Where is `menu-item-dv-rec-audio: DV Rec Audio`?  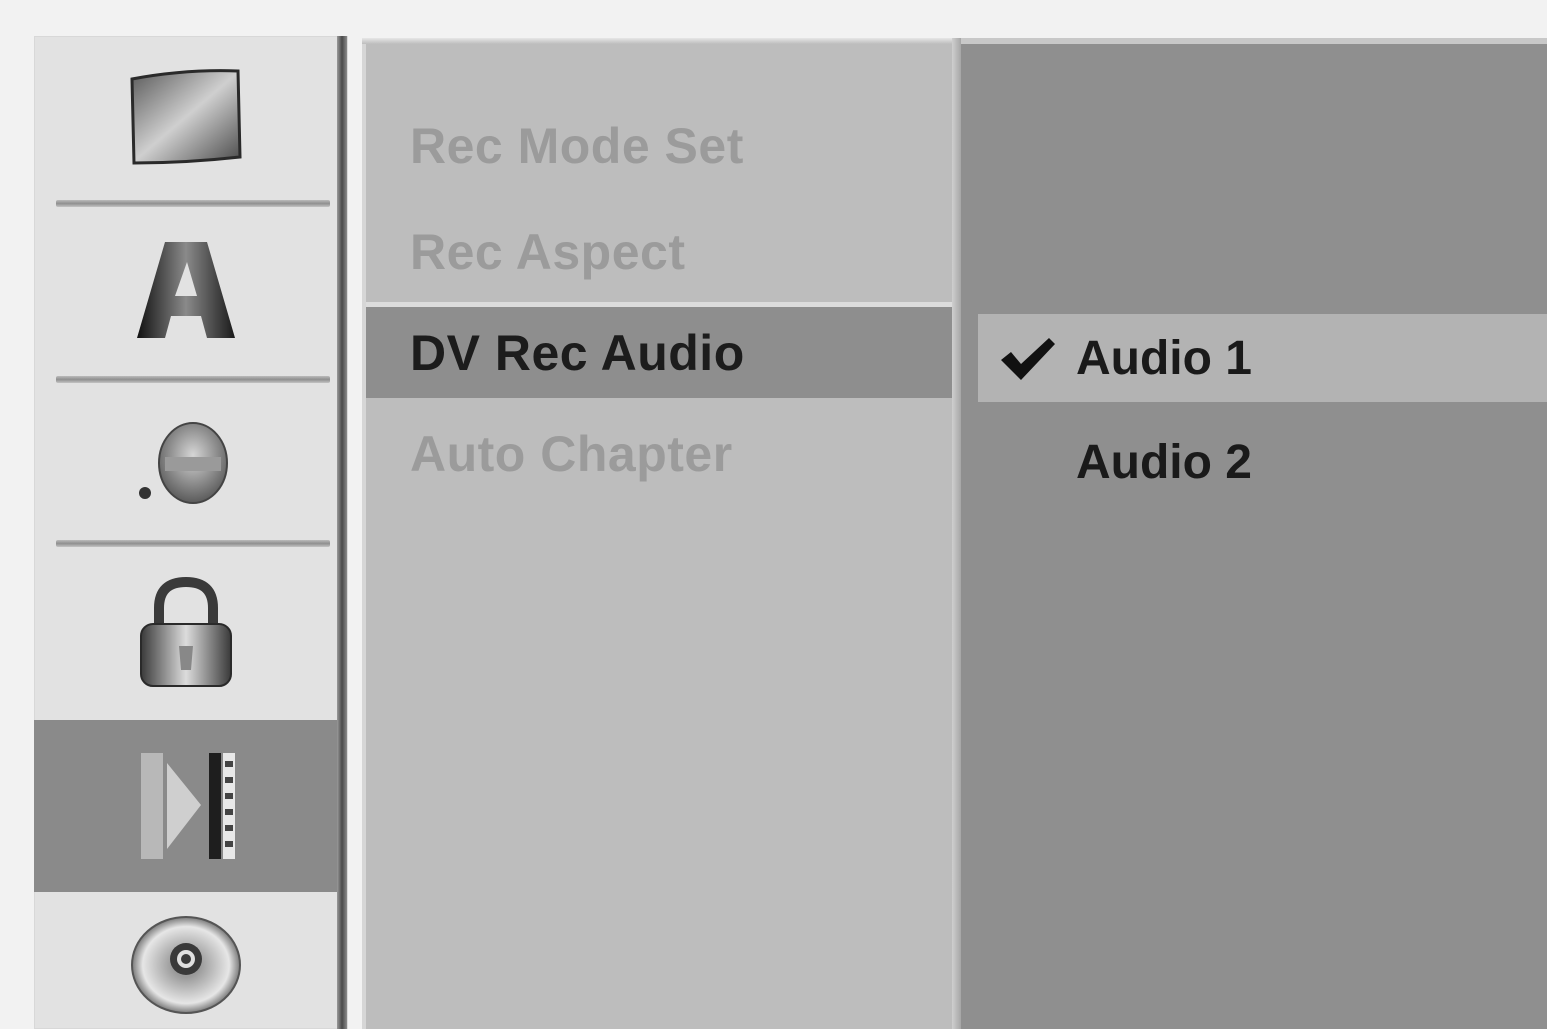
menu-item-dv-rec-audio: DV Rec Audio is located at coordinates (659, 350).